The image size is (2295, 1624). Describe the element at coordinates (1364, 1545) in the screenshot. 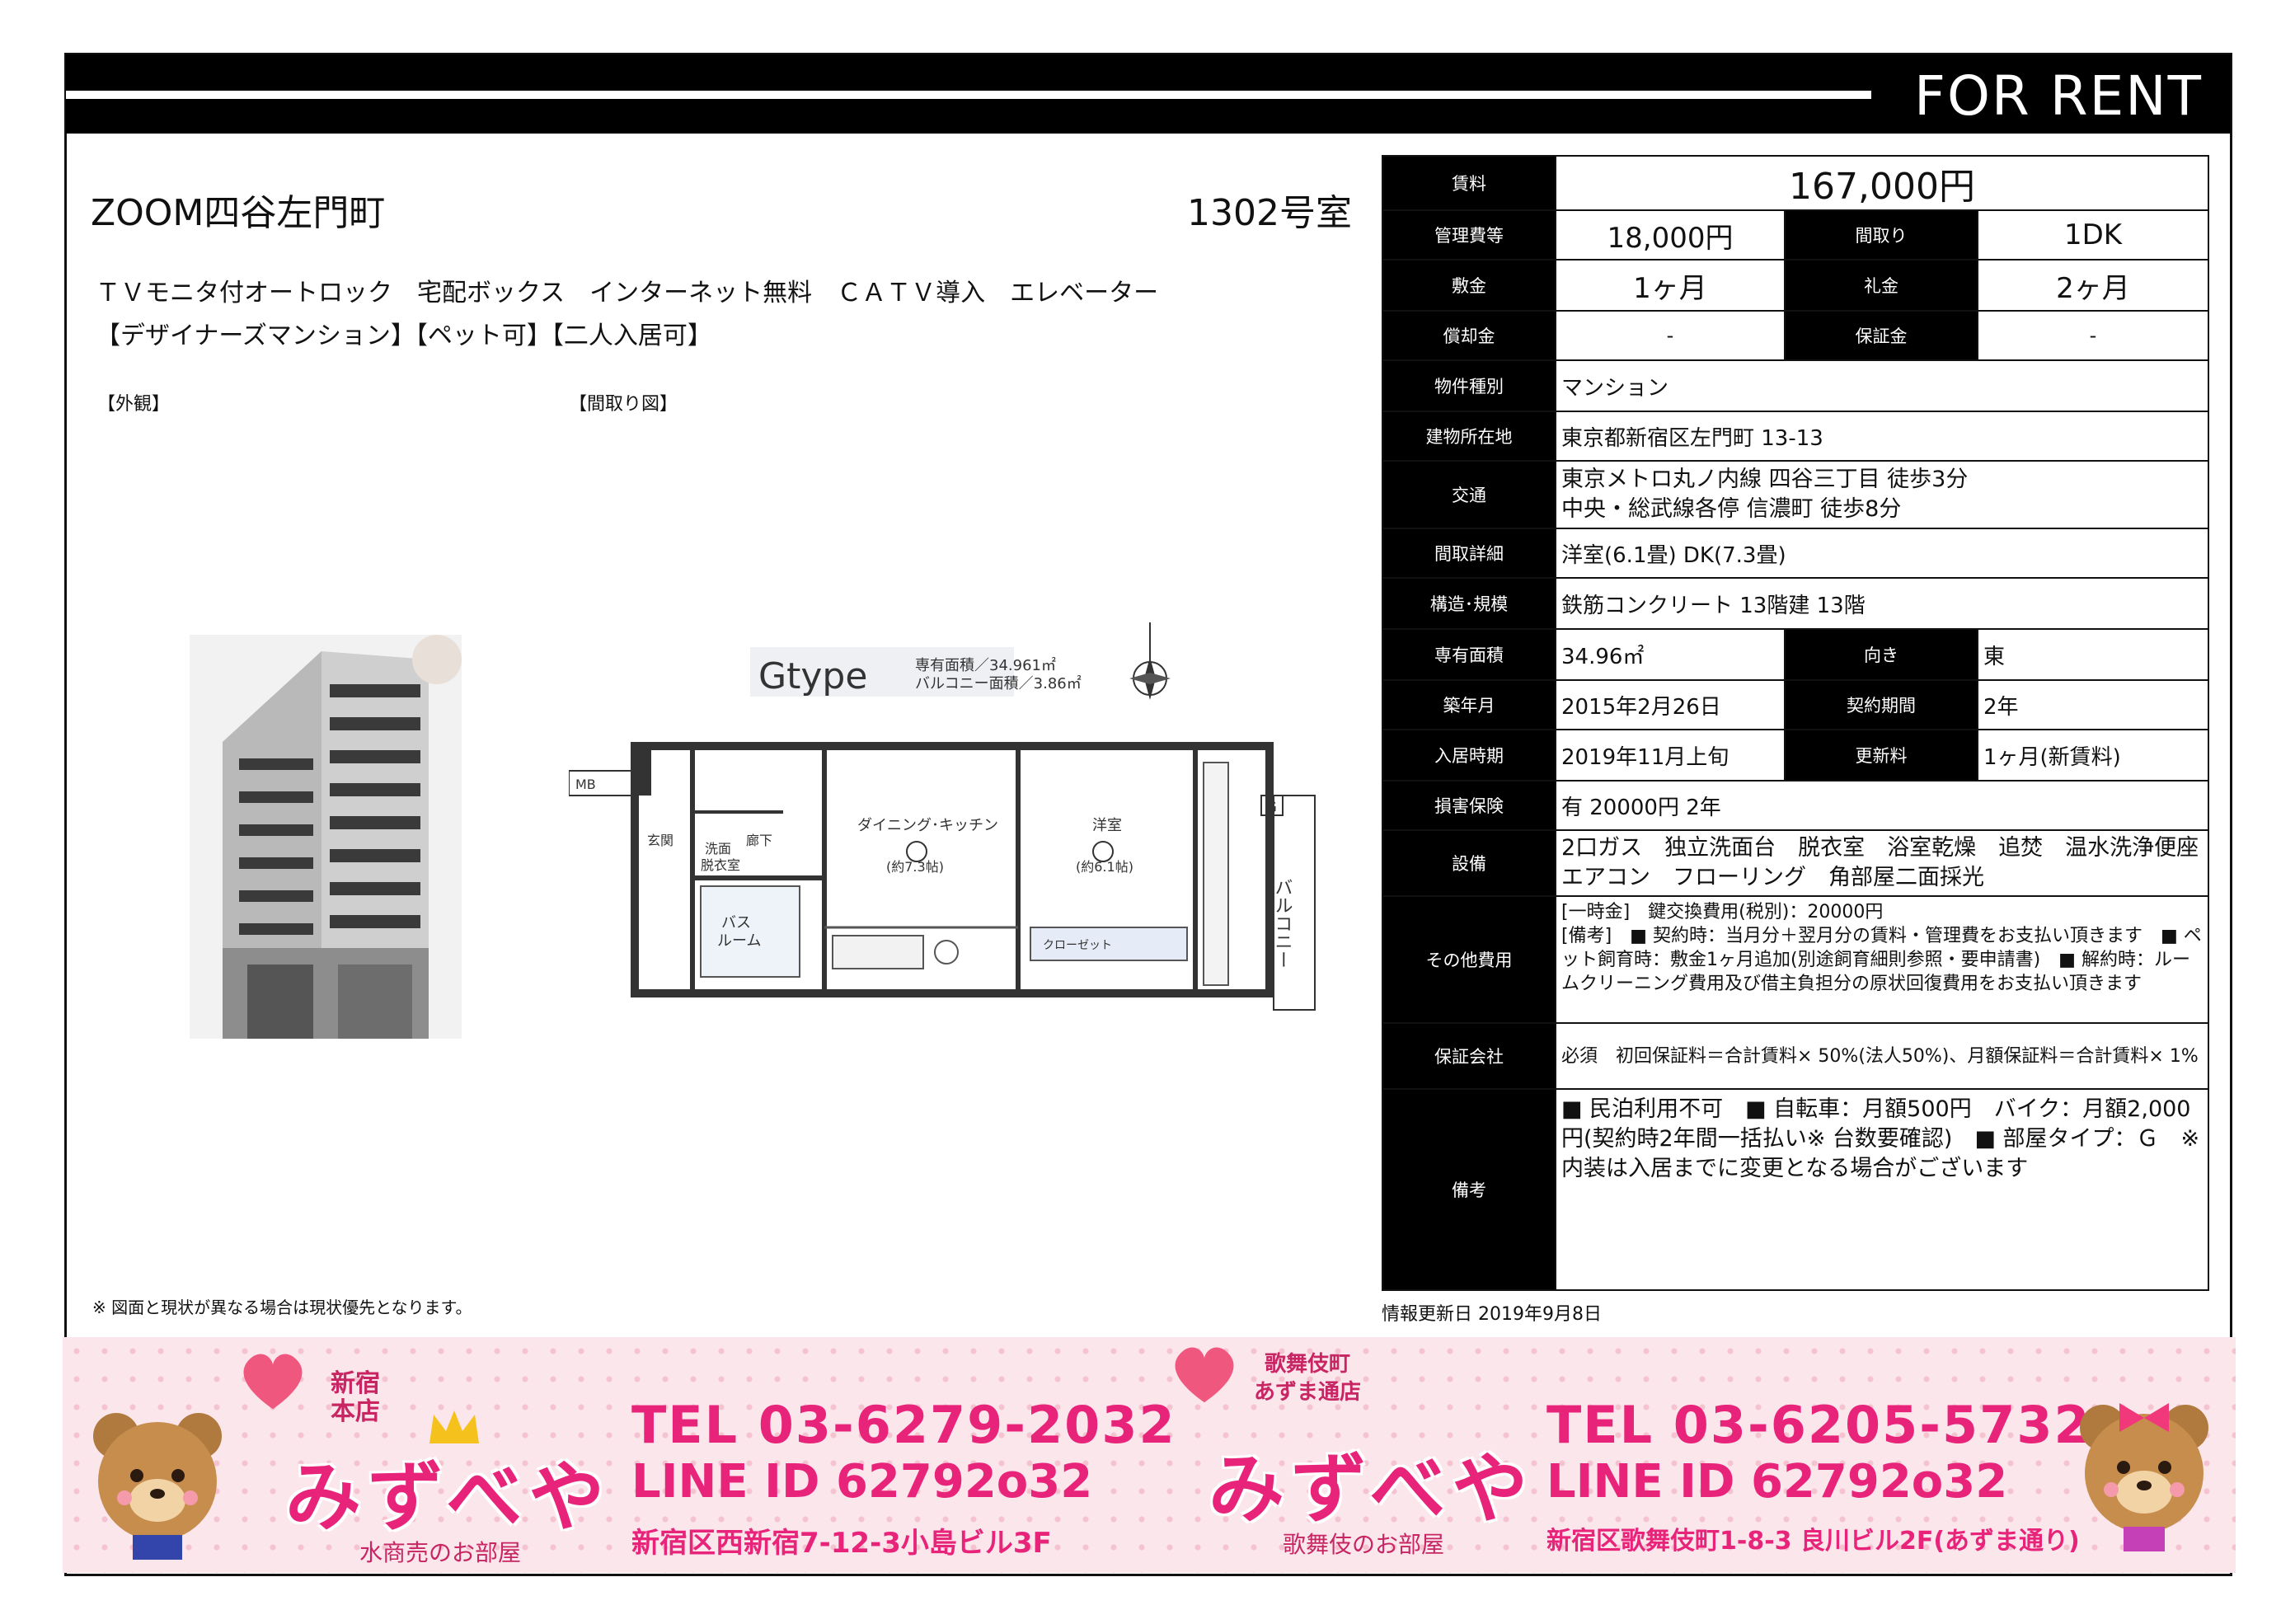

I see `shop2-sub: 歌舞伎のお部屋` at that location.